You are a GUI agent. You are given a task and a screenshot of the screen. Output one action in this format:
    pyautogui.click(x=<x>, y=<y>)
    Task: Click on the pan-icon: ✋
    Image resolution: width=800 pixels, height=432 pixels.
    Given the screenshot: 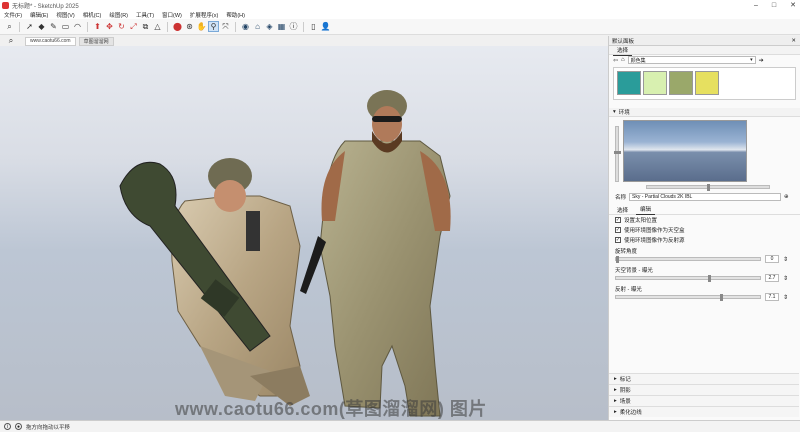 What is the action you would take?
    pyautogui.click(x=201, y=26)
    